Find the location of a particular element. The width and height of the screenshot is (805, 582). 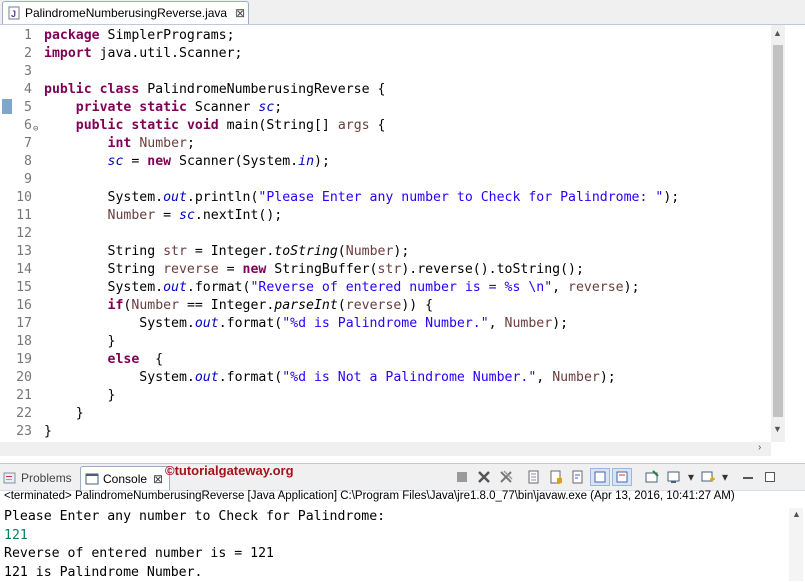

code-token: class is located at coordinates (120, 89).